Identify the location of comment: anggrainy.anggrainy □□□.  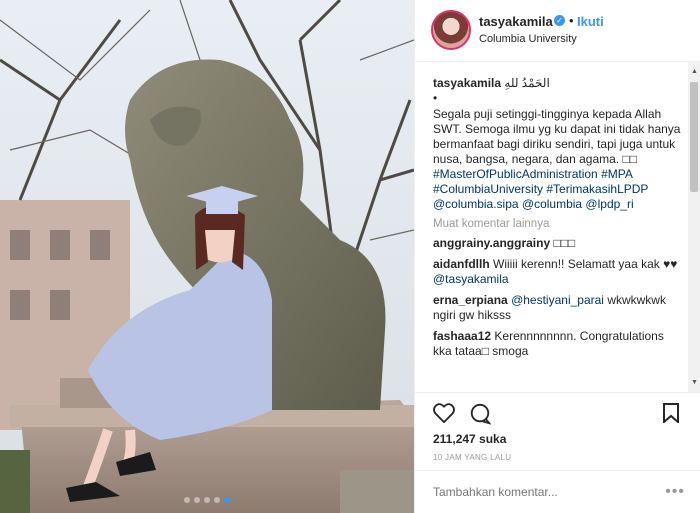
(559, 243).